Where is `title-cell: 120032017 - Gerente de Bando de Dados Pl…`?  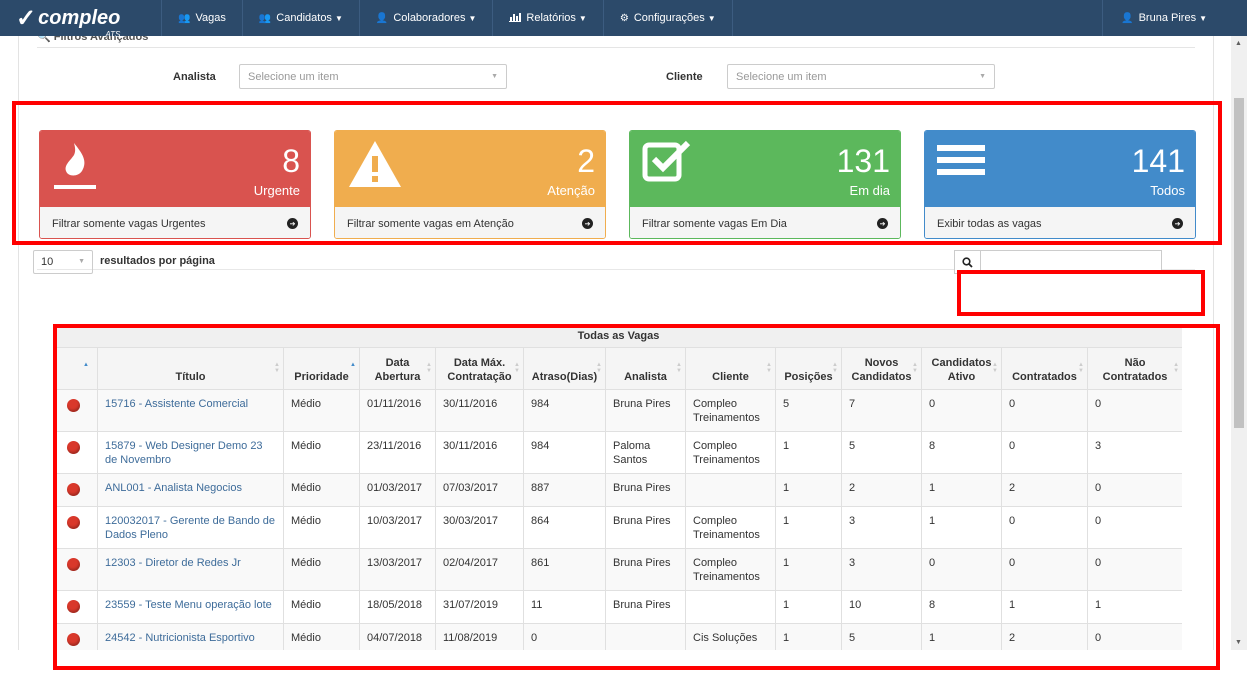
title-cell: 120032017 - Gerente de Bando de Dados Pl… is located at coordinates (190, 527).